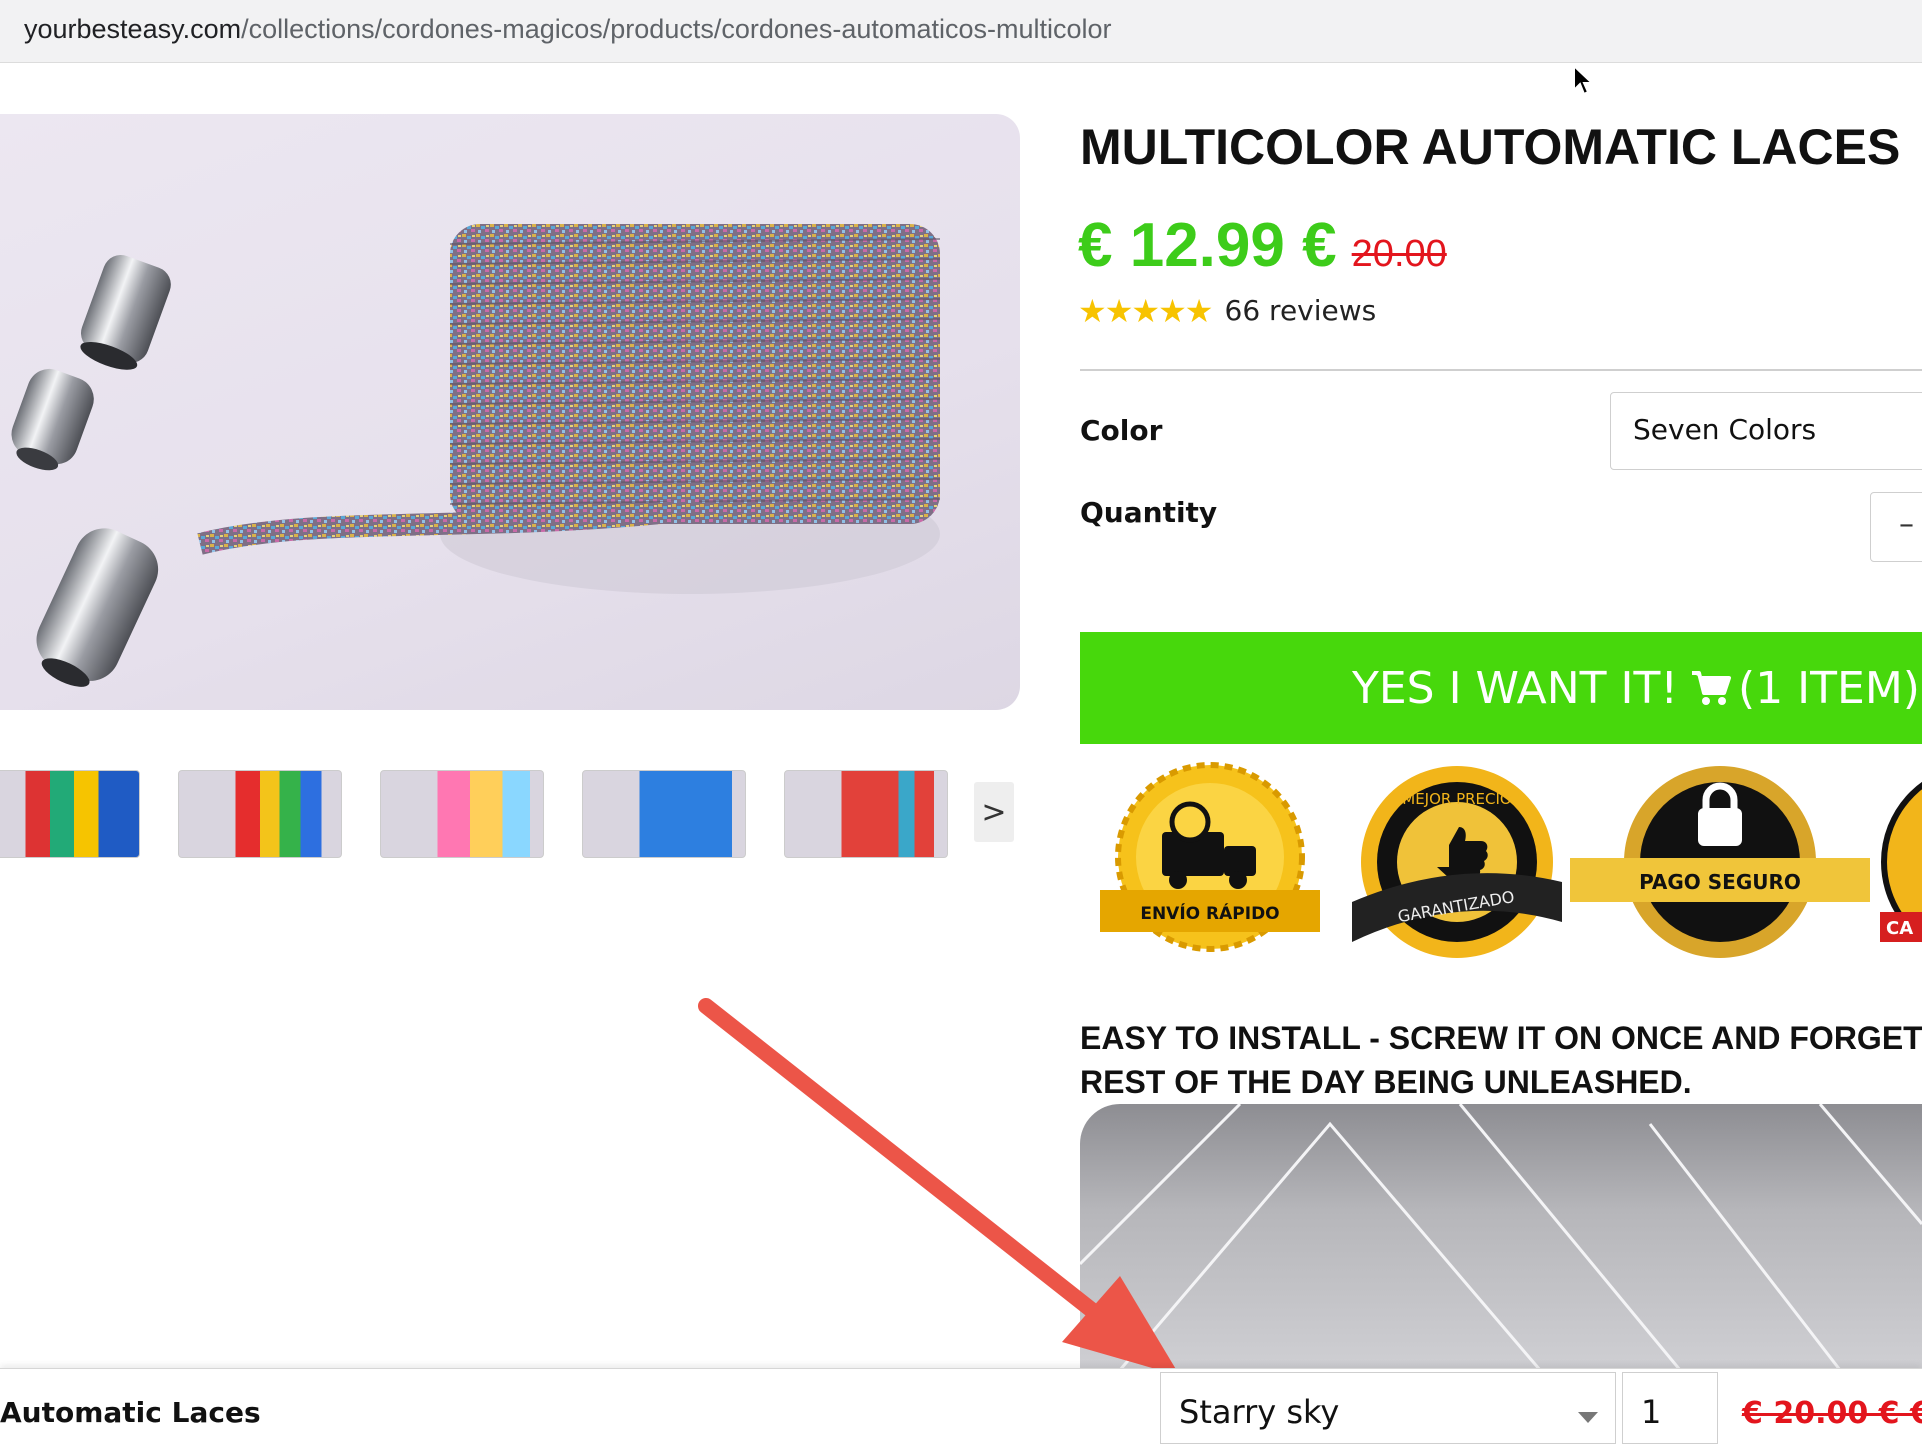 This screenshot has height=1445, width=1922. What do you see at coordinates (1901, 862) in the screenshot?
I see `partial-badge-icon: CA` at bounding box center [1901, 862].